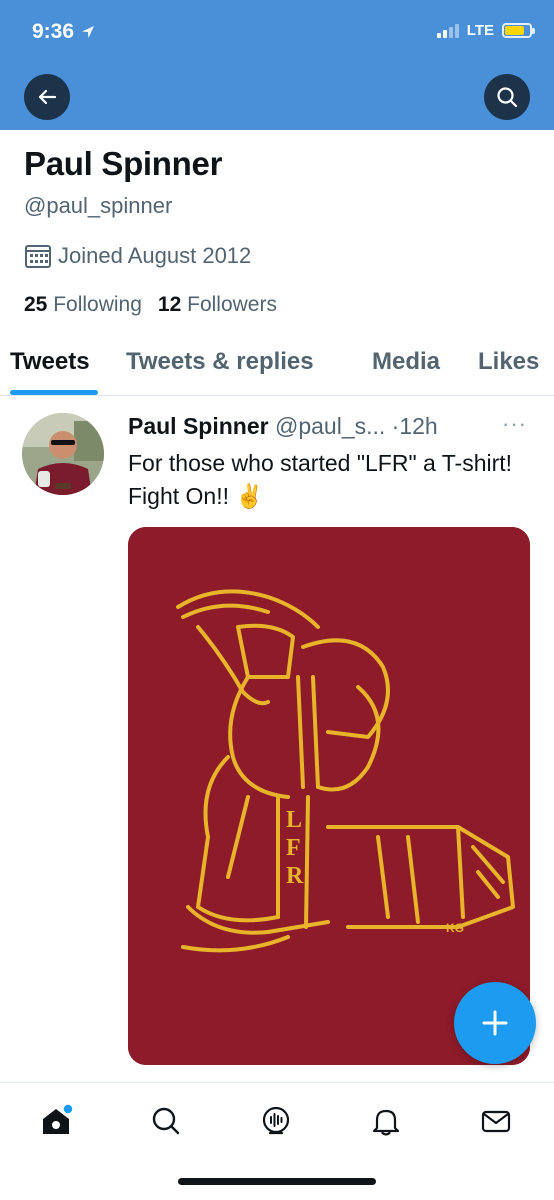 The image size is (554, 1200). I want to click on location-arrow-icon, so click(88, 32).